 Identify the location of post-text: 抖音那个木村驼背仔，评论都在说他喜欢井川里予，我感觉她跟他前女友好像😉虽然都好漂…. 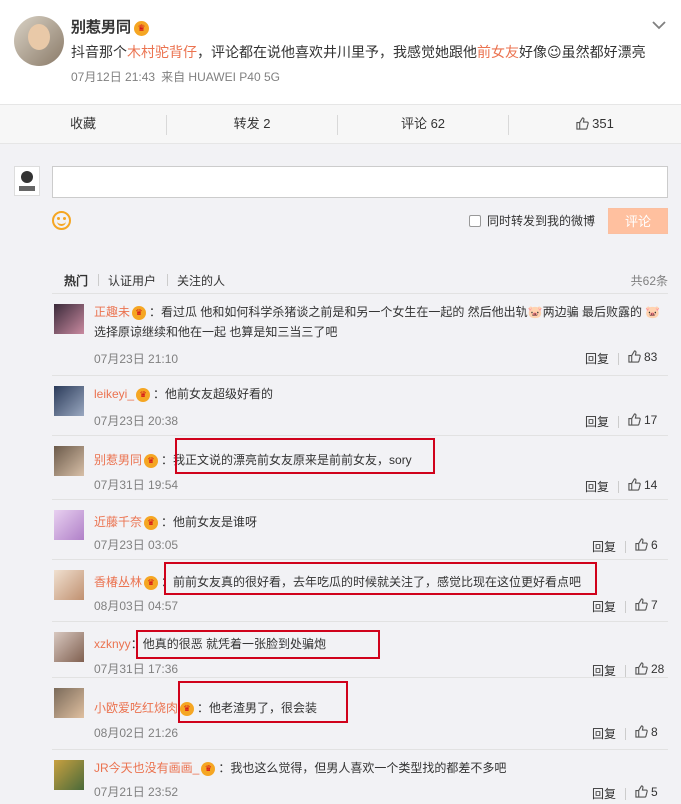
(358, 52).